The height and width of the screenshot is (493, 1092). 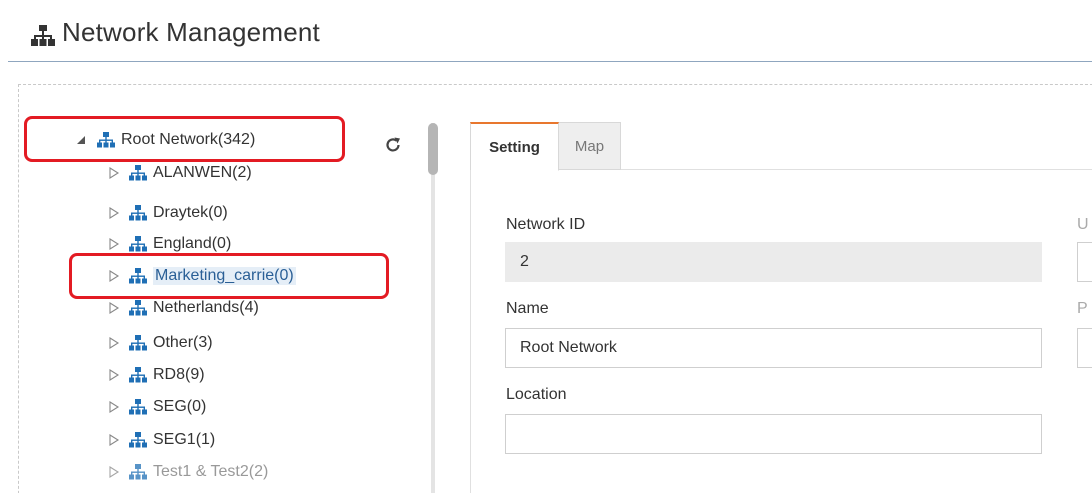 I want to click on tree-item-draytek: Draytek(0), so click(x=168, y=213).